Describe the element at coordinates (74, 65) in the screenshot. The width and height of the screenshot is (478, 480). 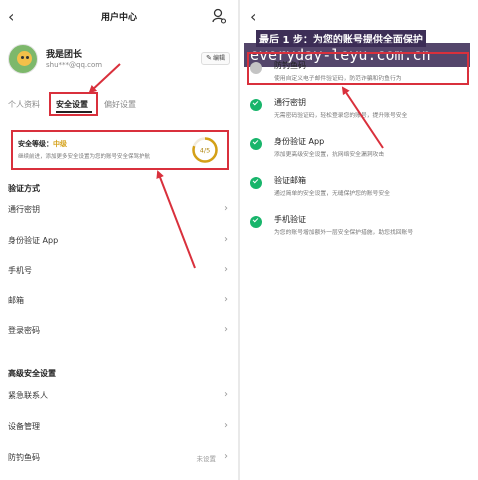
I see `email-text: shu***@qq.com` at that location.